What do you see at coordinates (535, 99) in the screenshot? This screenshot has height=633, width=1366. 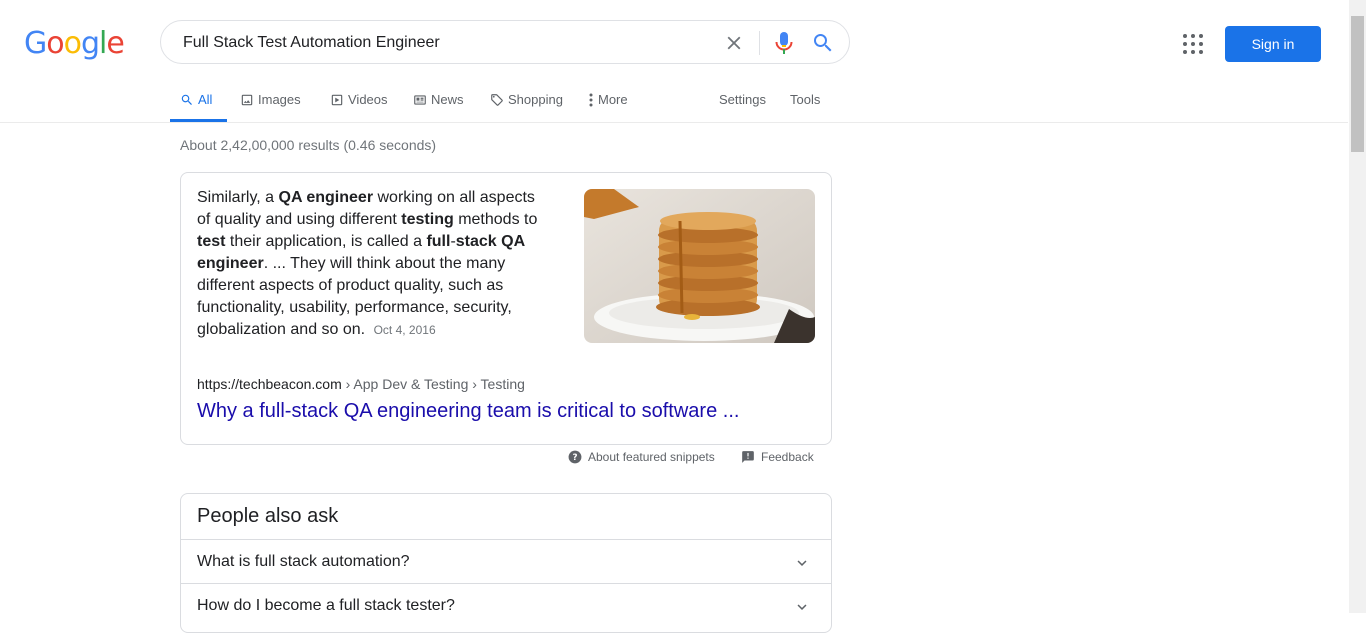 I see `tab-label: Shopping` at bounding box center [535, 99].